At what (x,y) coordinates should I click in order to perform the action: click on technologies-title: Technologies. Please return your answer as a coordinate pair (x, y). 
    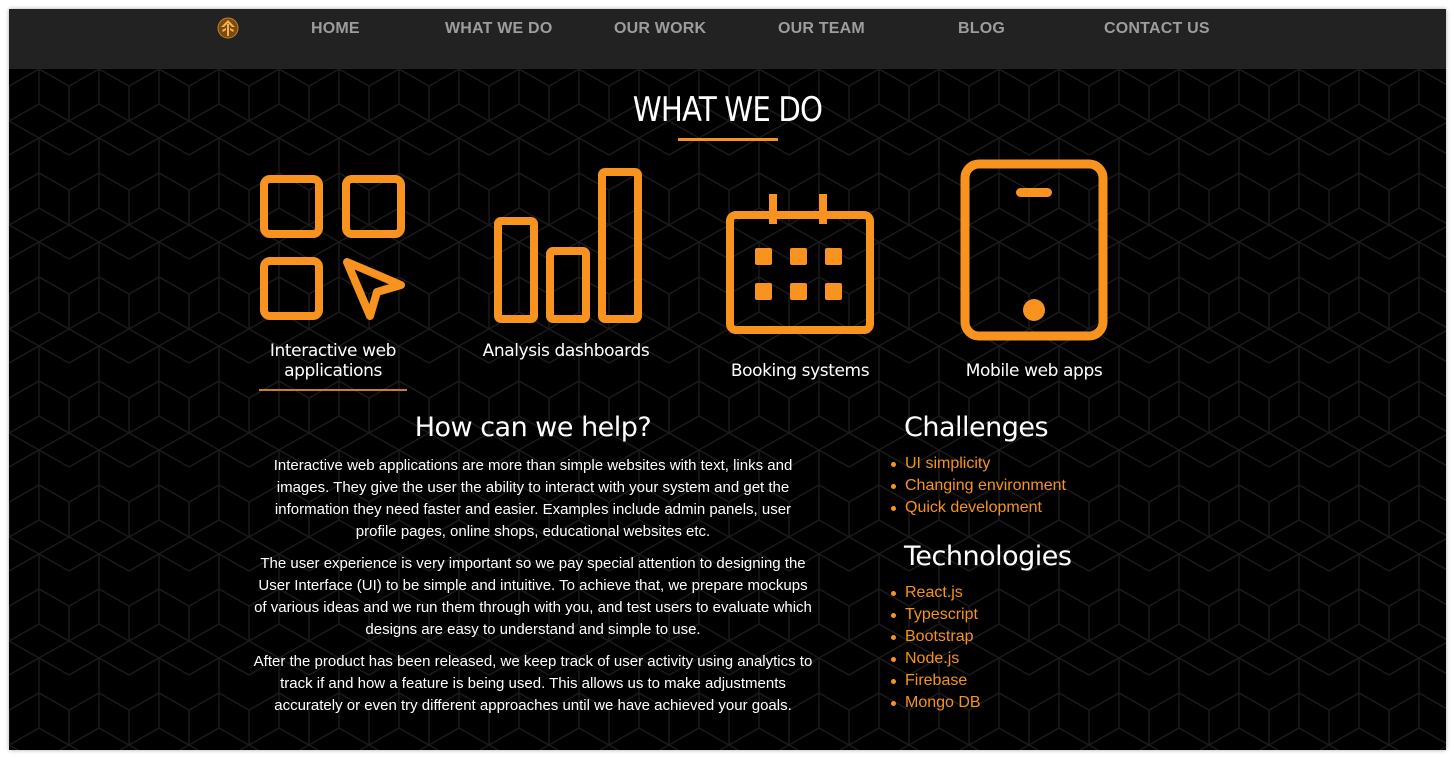
    Looking at the image, I should click on (988, 556).